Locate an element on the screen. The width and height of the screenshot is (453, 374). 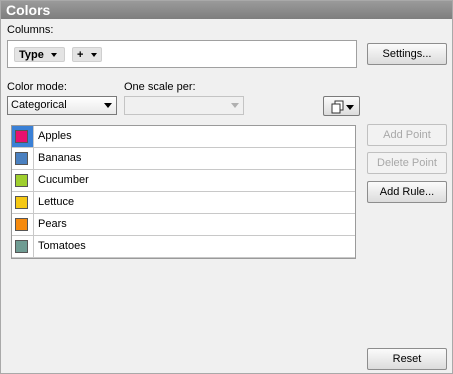
color-mode-select: Categorical is located at coordinates (62, 105).